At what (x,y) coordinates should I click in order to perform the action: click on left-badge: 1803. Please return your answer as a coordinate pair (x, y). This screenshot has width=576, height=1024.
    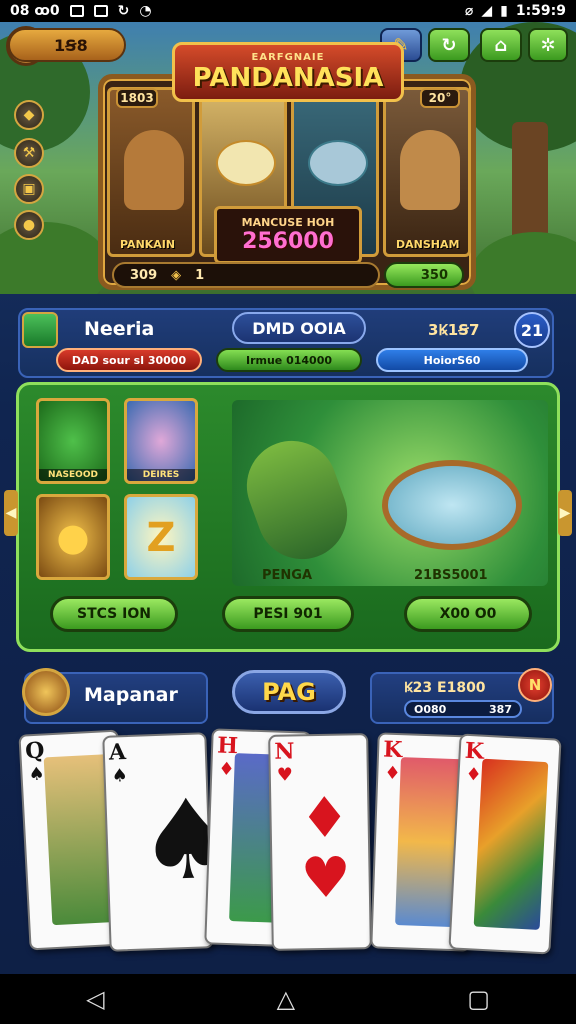
    Looking at the image, I should click on (137, 98).